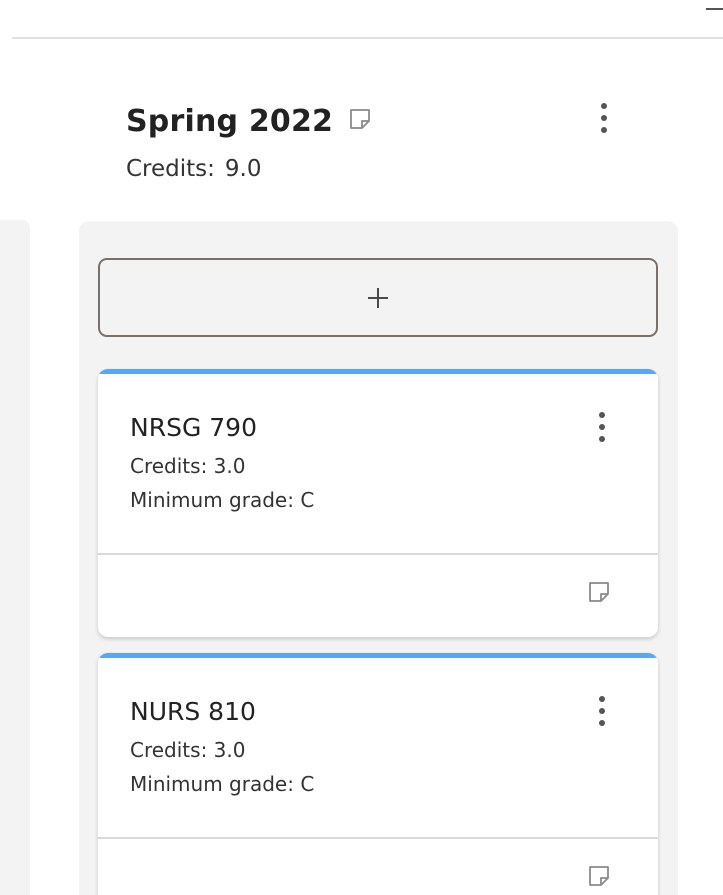 This screenshot has width=723, height=895. What do you see at coordinates (367, 38) in the screenshot?
I see `top-divider` at bounding box center [367, 38].